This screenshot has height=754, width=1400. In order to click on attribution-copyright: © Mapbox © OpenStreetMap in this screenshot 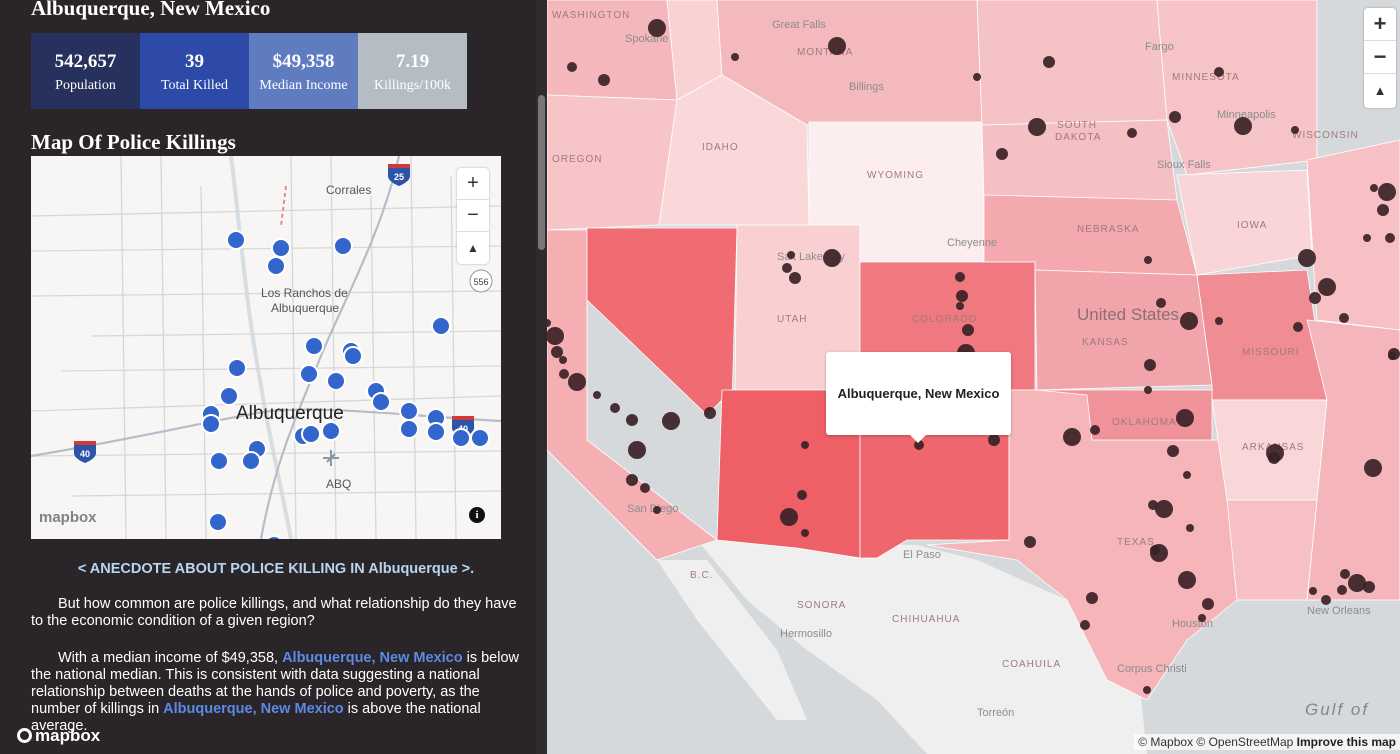, I will do `click(1215, 742)`.